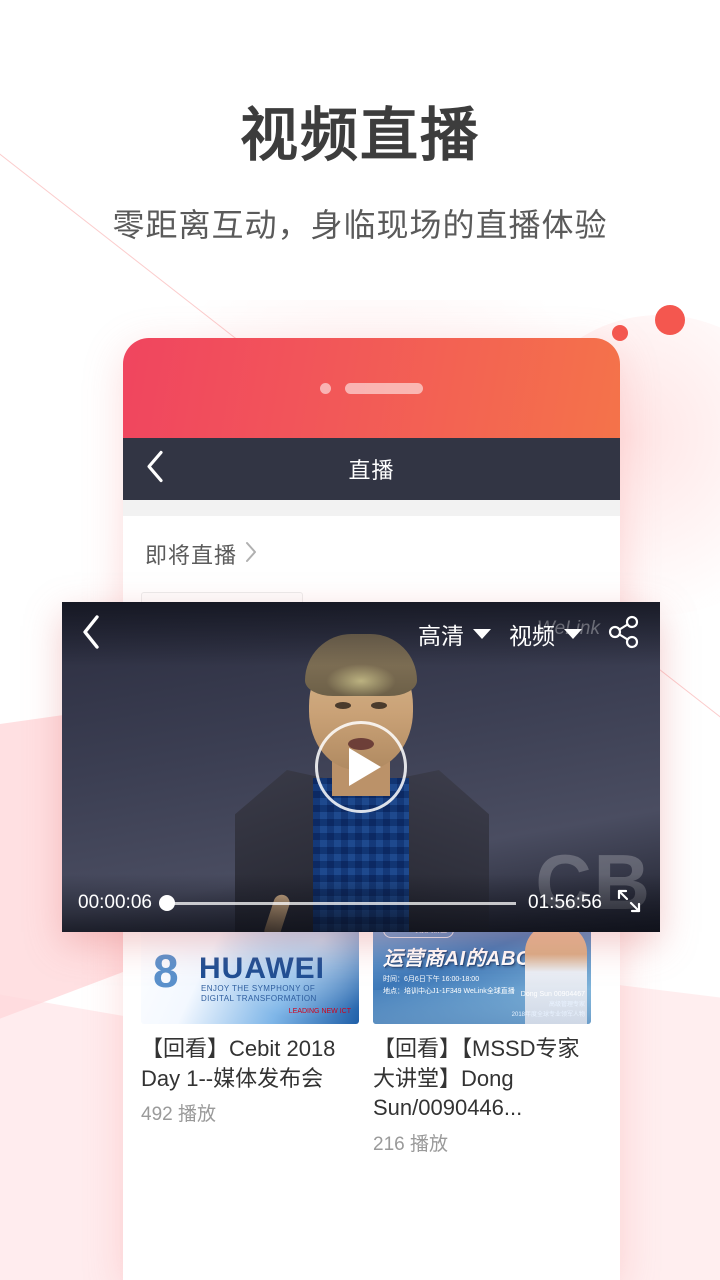 The image size is (720, 1280). Describe the element at coordinates (449, 991) in the screenshot. I see `thumb-meta-2: 地点：培训中心J1-1F349 WeLink全球直播` at that location.